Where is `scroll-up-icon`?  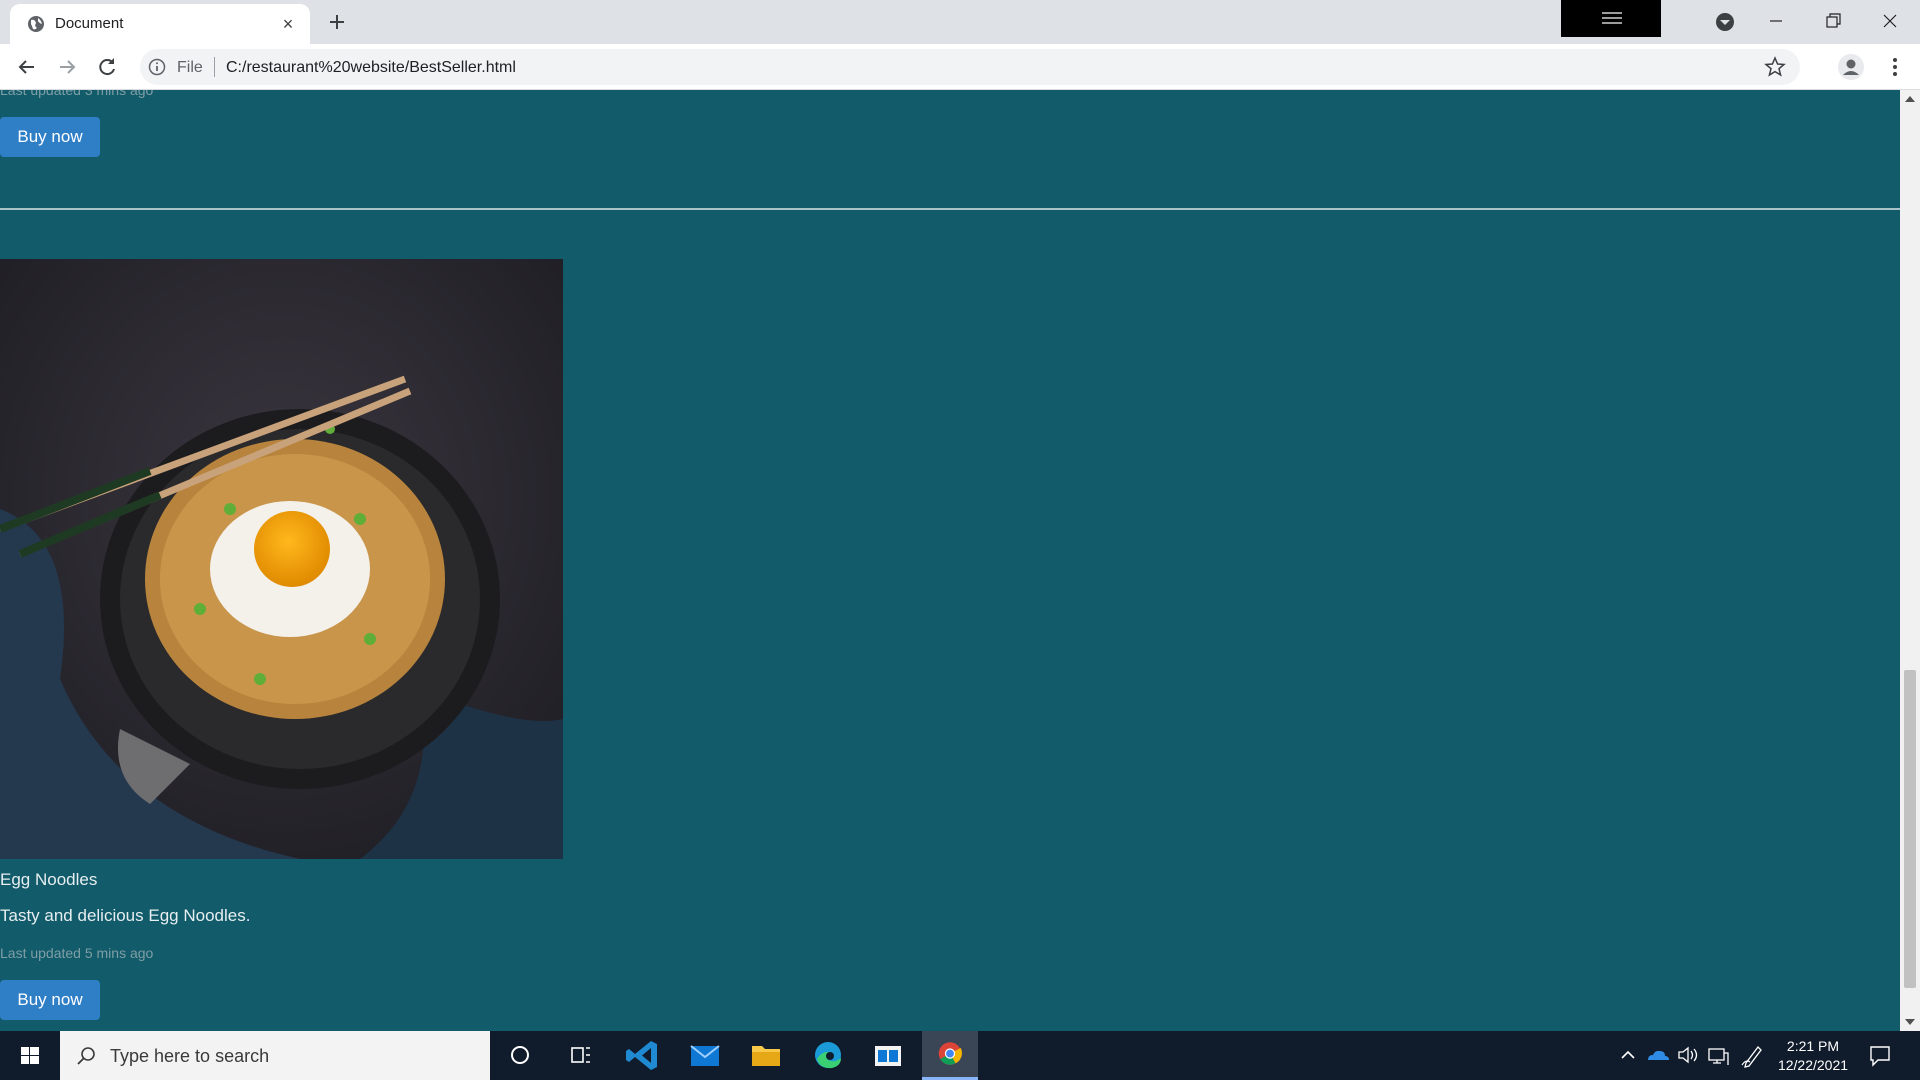 scroll-up-icon is located at coordinates (1910, 99).